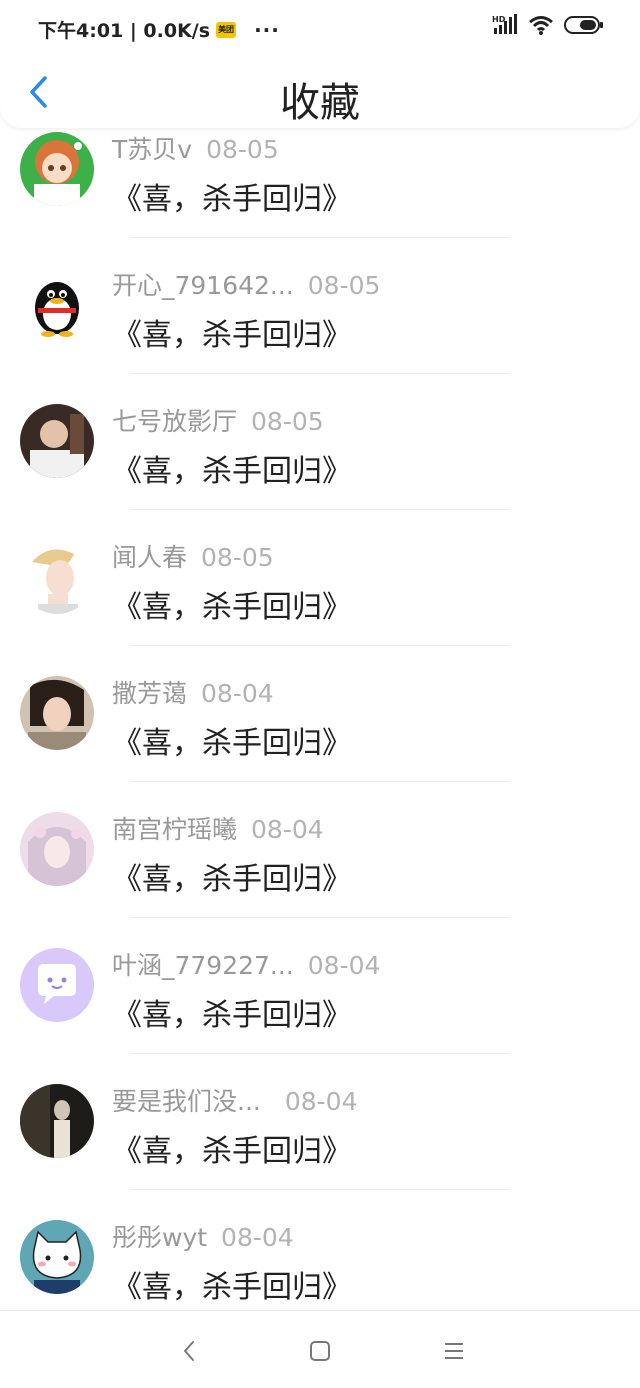  Describe the element at coordinates (320, 103) in the screenshot. I see `page-title: 收藏` at that location.